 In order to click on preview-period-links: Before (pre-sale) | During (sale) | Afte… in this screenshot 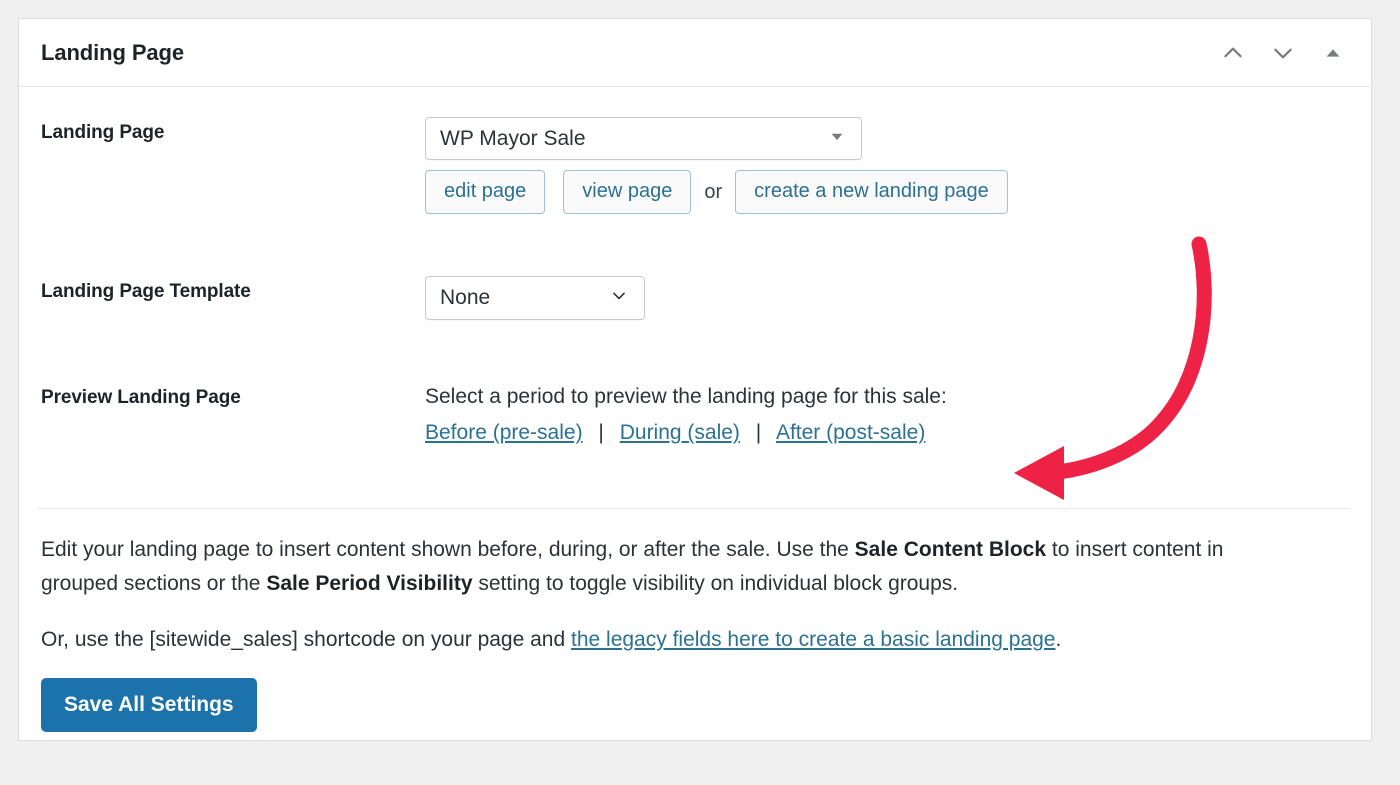, I will do `click(887, 433)`.